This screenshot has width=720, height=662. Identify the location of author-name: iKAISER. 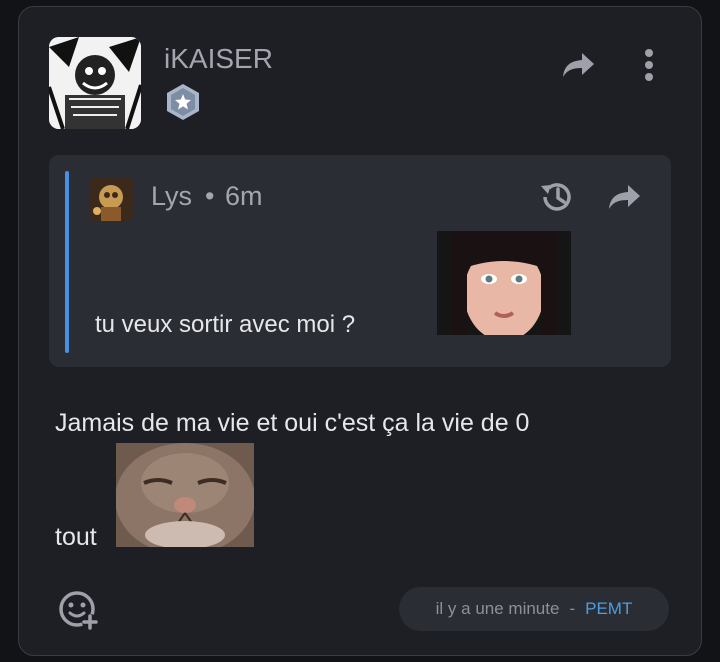
(218, 59).